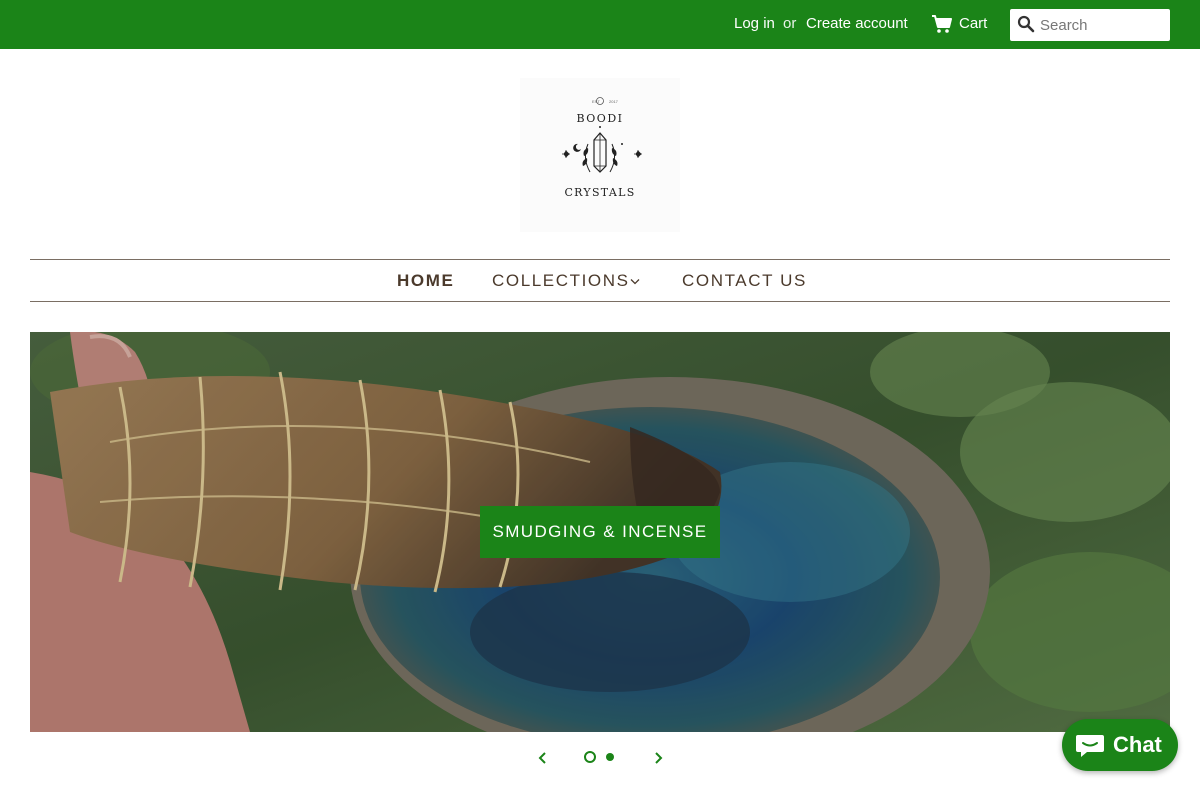 This screenshot has height=800, width=1200. I want to click on search-box, so click(1090, 25).